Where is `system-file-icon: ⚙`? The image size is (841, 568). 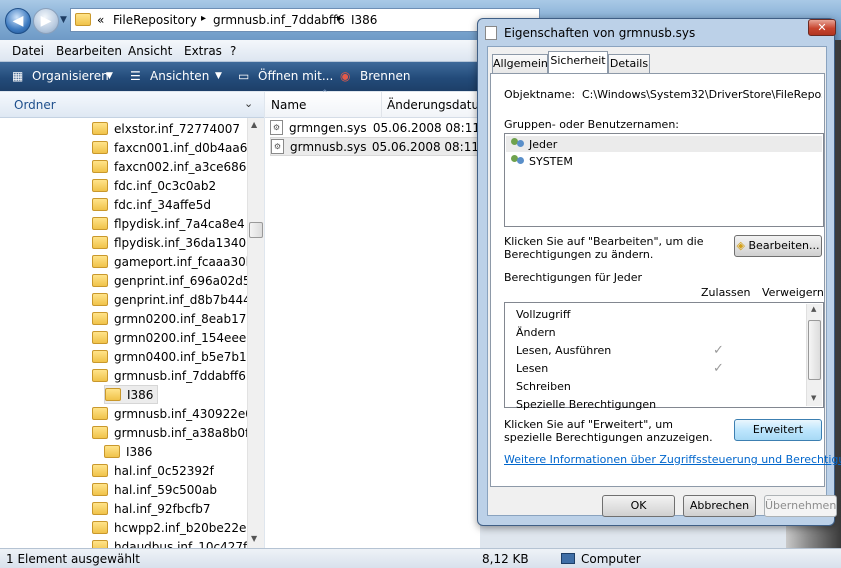
system-file-icon: ⚙ is located at coordinates (277, 146).